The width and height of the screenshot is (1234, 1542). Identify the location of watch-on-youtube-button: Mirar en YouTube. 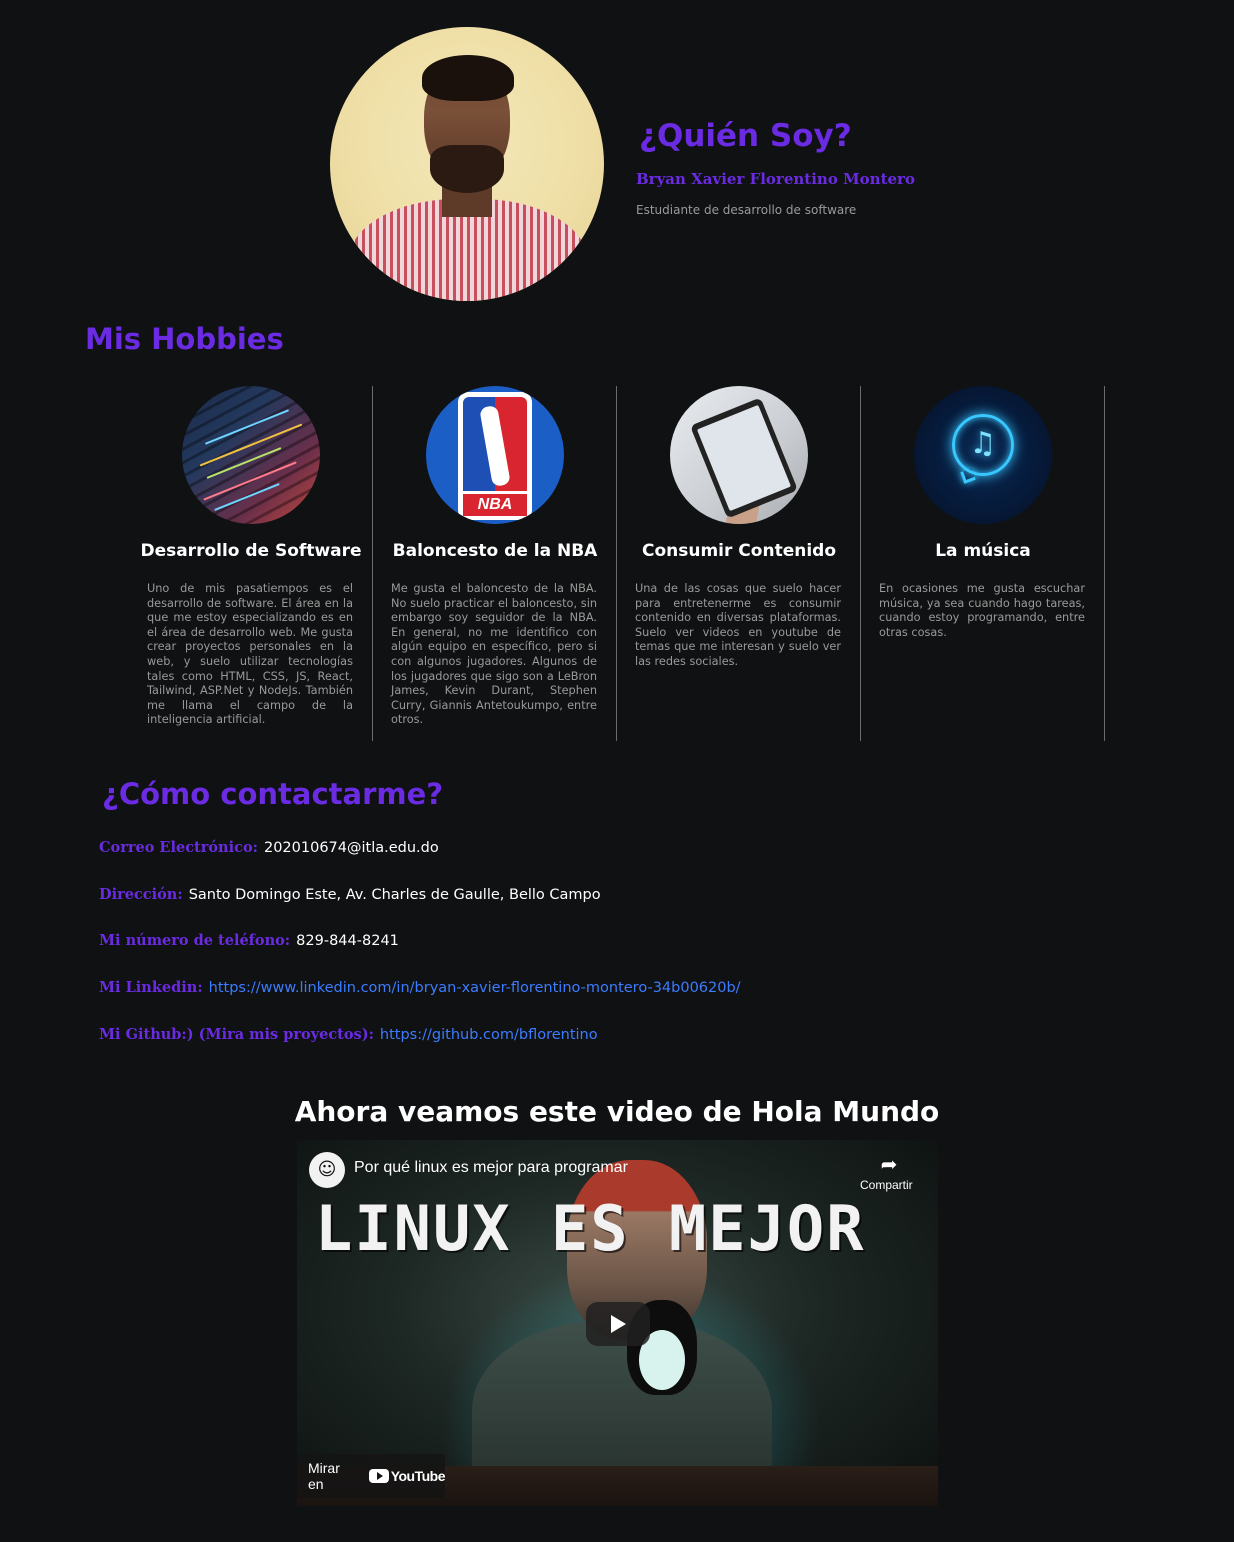
(371, 1476).